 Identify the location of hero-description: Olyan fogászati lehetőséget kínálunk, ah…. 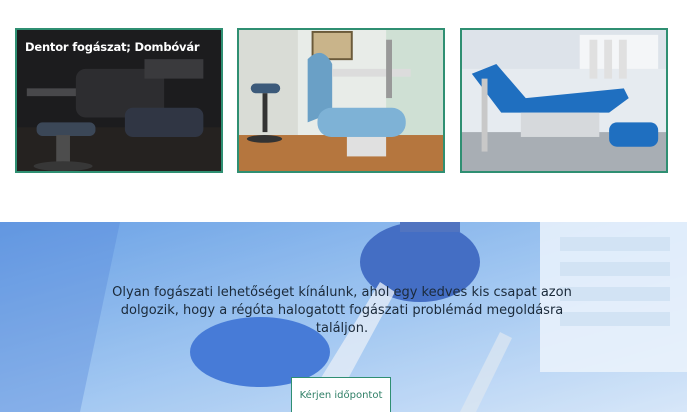
(342, 310).